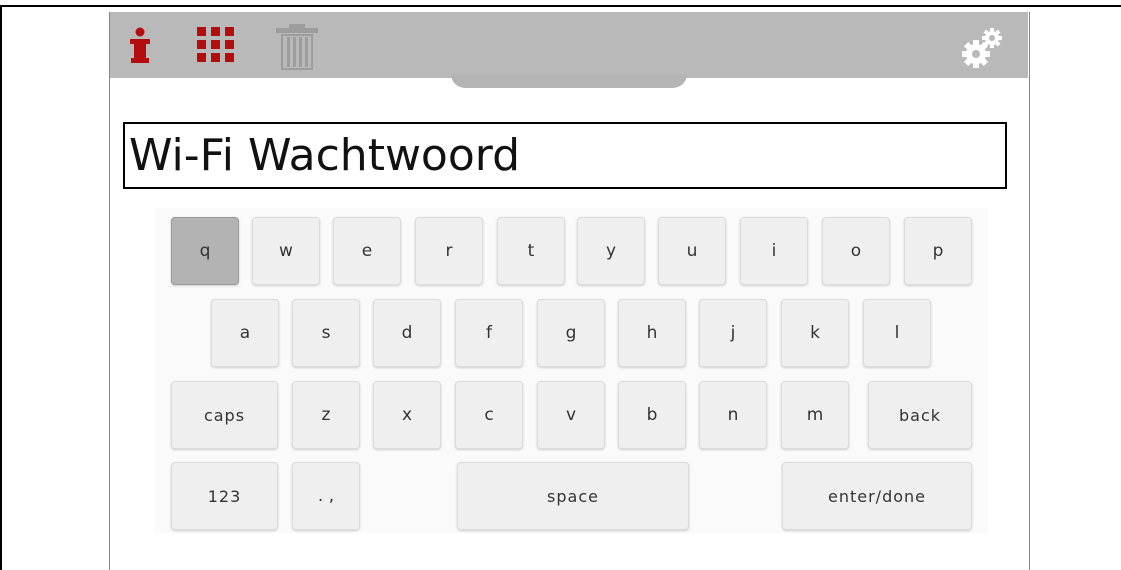  I want to click on key-h: h, so click(652, 333).